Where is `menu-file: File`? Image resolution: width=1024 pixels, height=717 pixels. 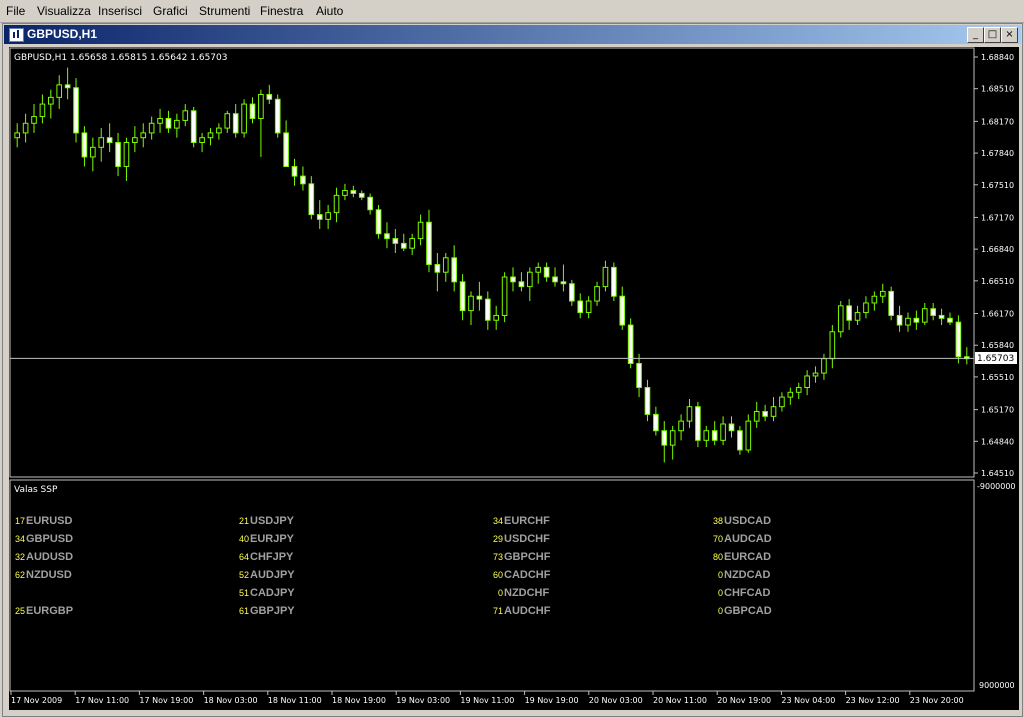 menu-file: File is located at coordinates (15, 11).